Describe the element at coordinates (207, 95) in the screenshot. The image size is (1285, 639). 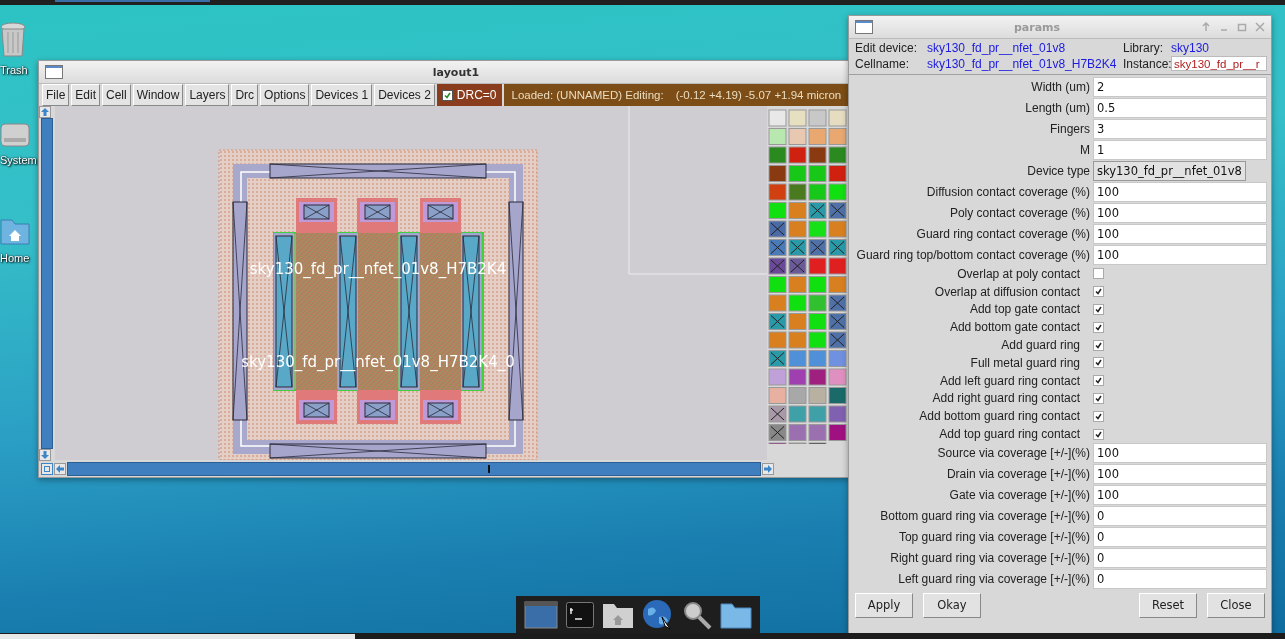
I see `menu-button: Layers` at that location.